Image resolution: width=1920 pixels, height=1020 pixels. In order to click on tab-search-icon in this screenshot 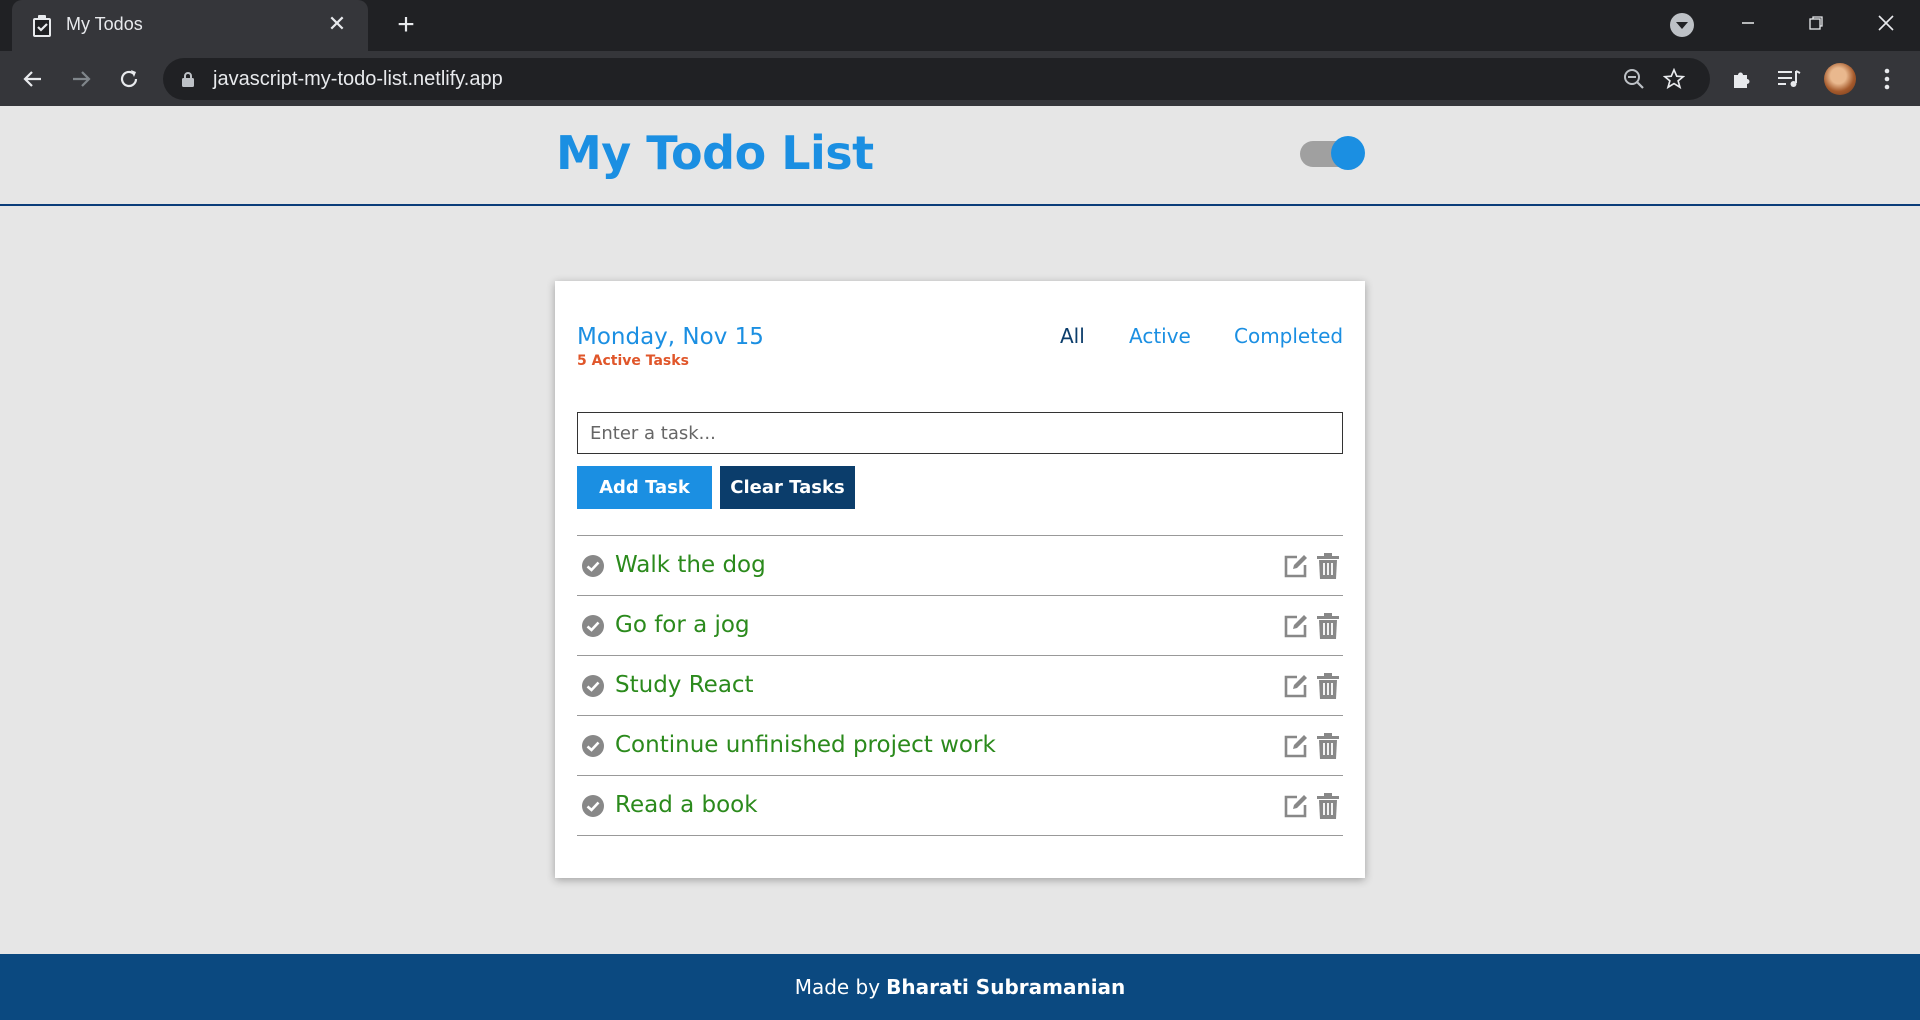, I will do `click(1682, 25)`.